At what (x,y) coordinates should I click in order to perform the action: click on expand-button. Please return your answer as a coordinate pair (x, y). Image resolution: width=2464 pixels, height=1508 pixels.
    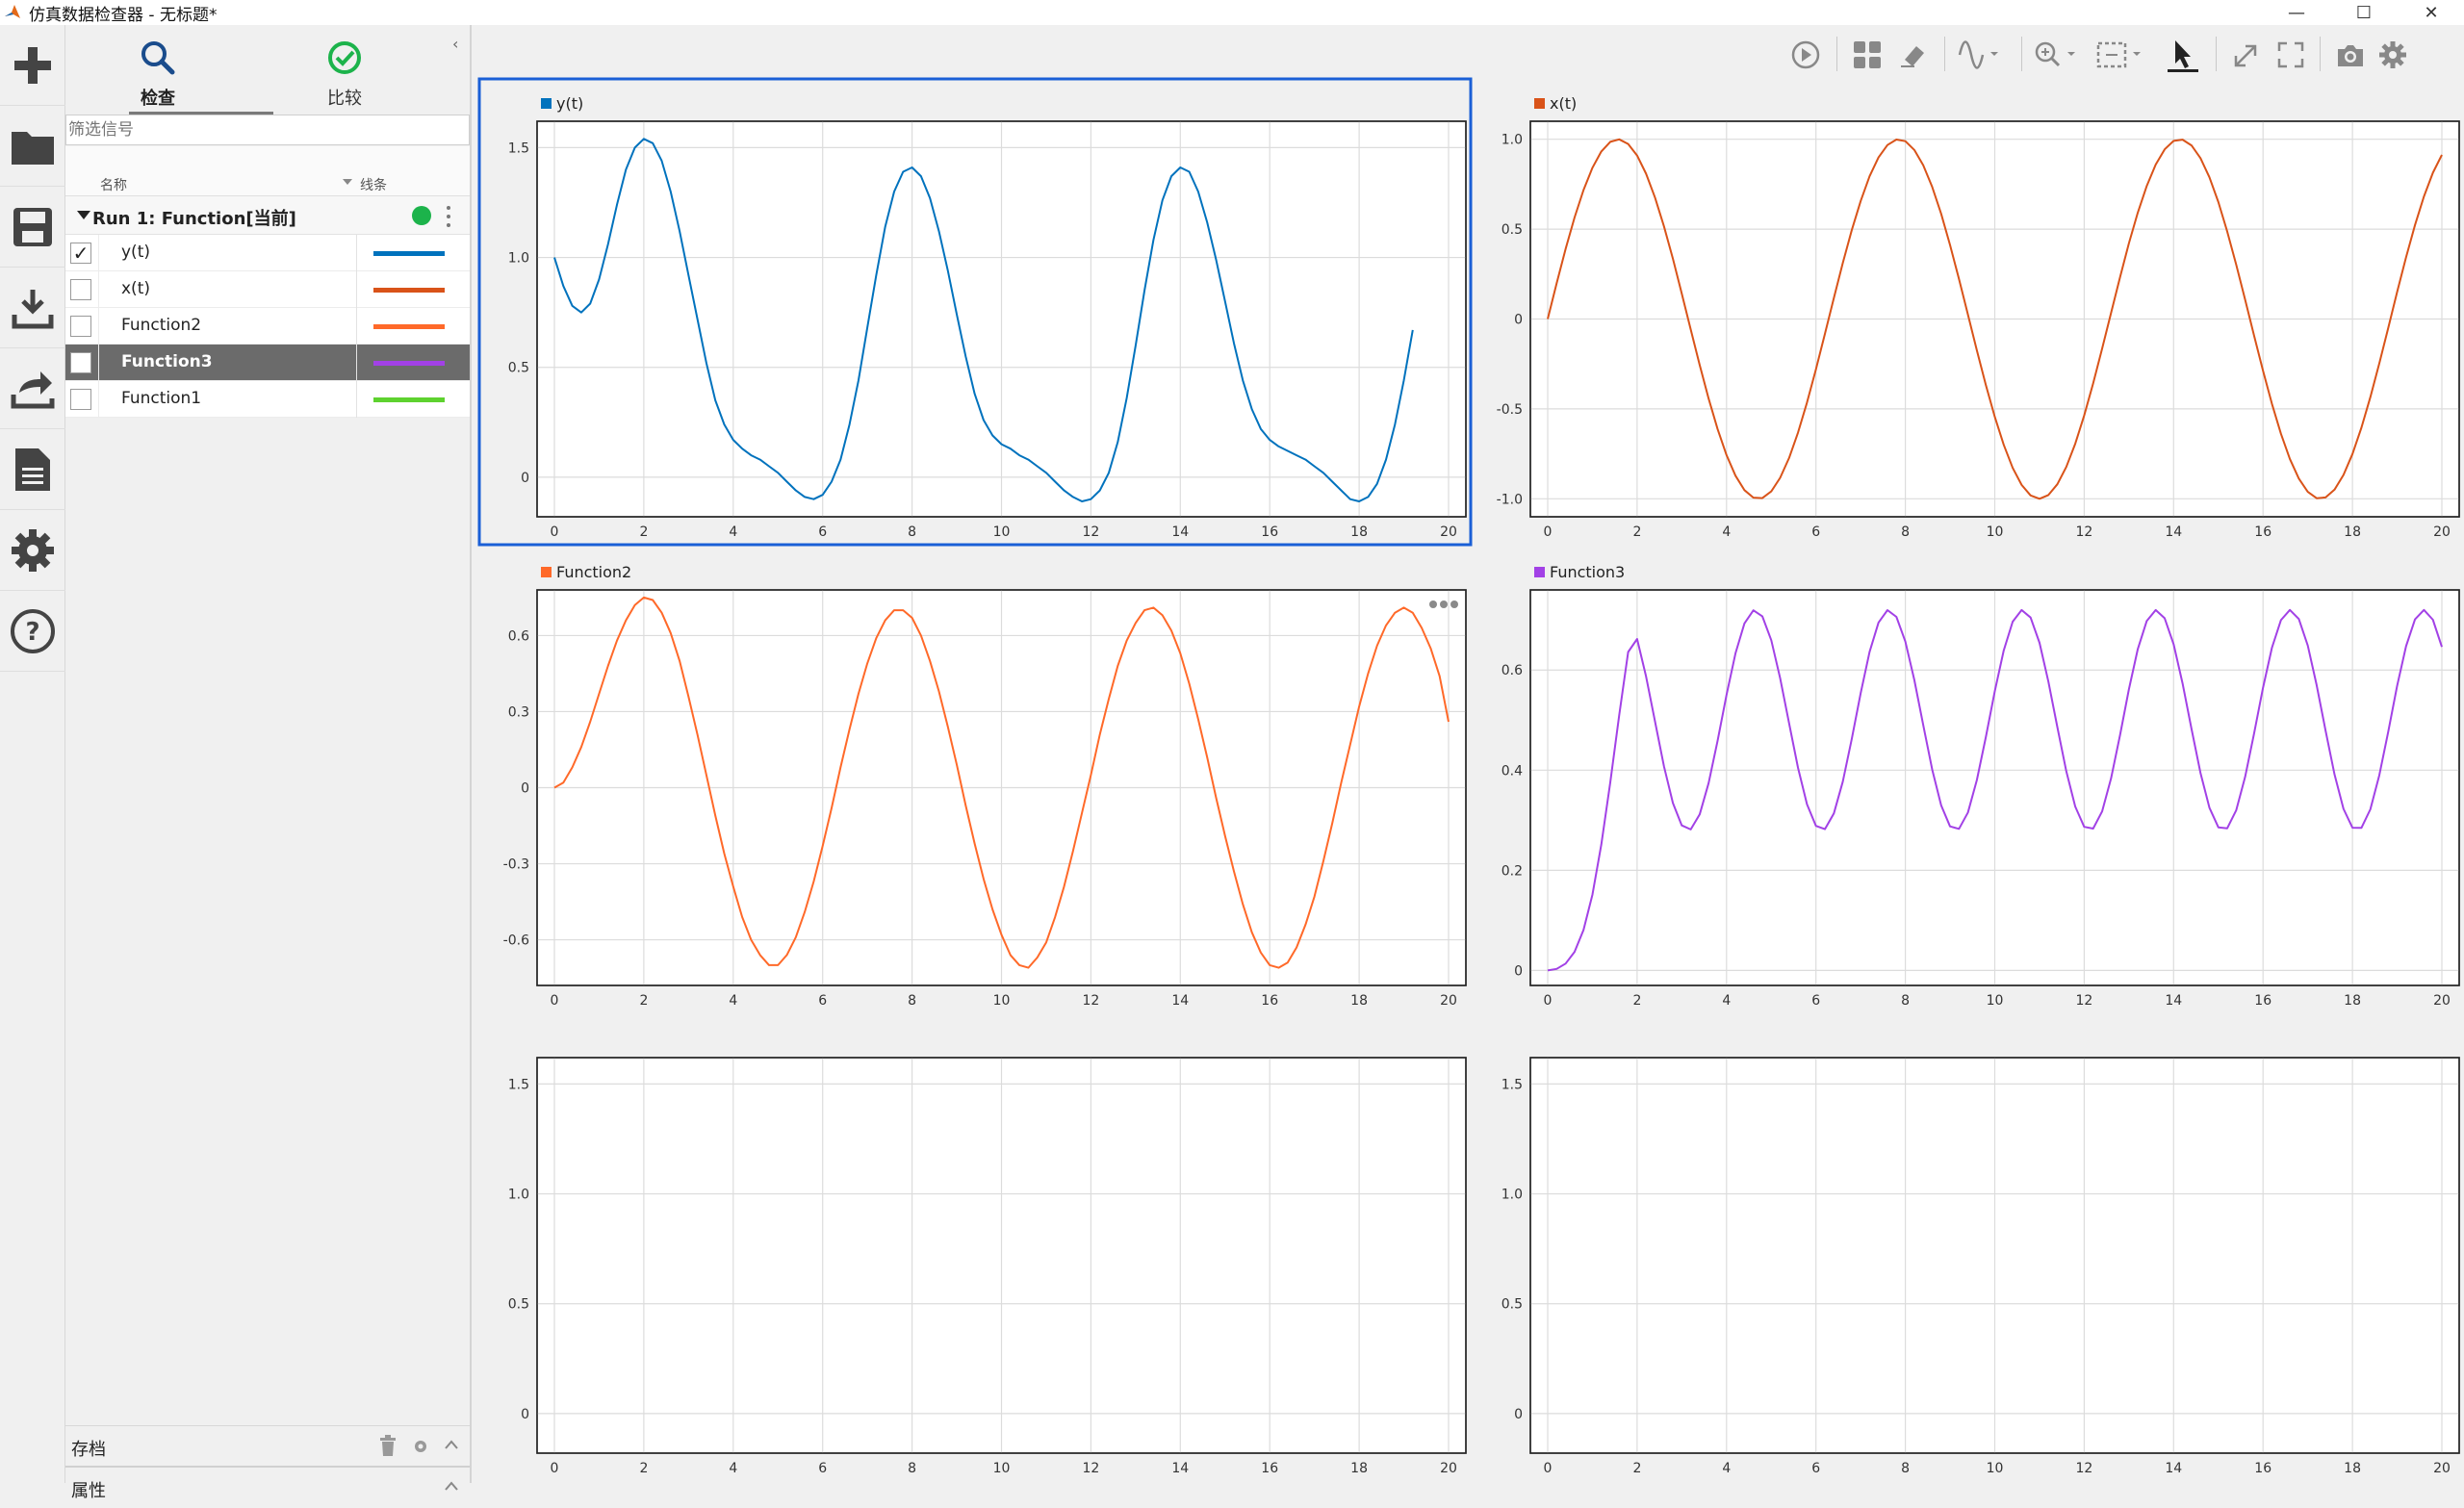
    Looking at the image, I should click on (2246, 54).